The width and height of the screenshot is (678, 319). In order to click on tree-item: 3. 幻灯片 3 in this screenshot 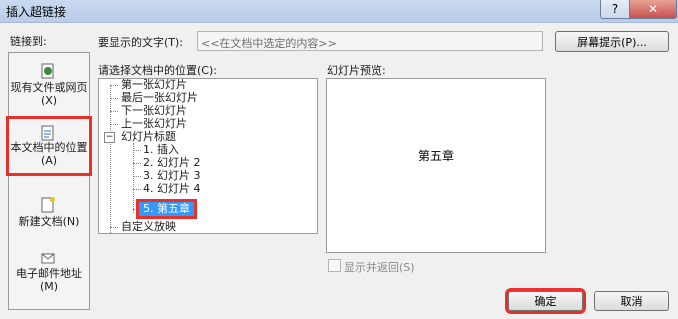, I will do `click(172, 176)`.